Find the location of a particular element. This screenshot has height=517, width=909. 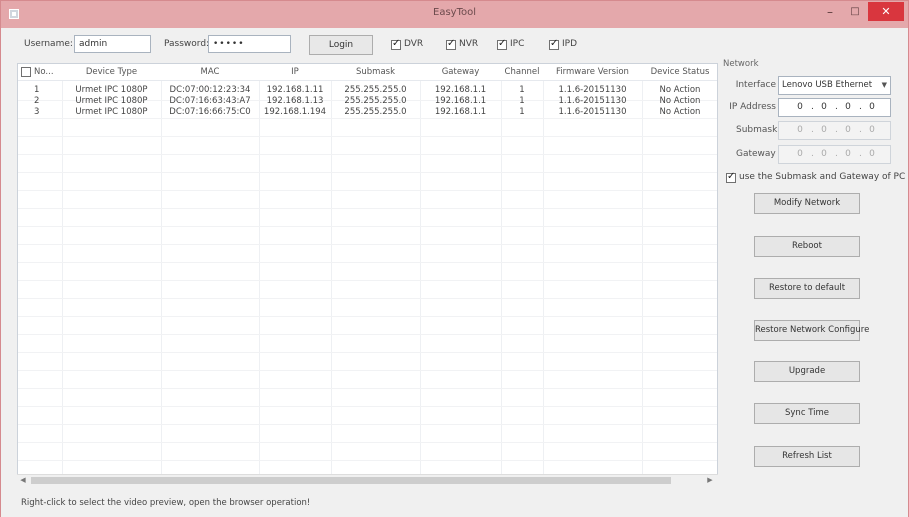

nvr-checkbox is located at coordinates (451, 44).